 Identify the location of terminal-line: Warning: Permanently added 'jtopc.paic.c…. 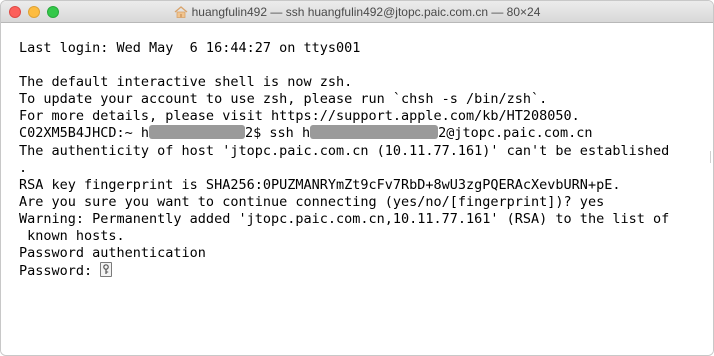
(344, 218).